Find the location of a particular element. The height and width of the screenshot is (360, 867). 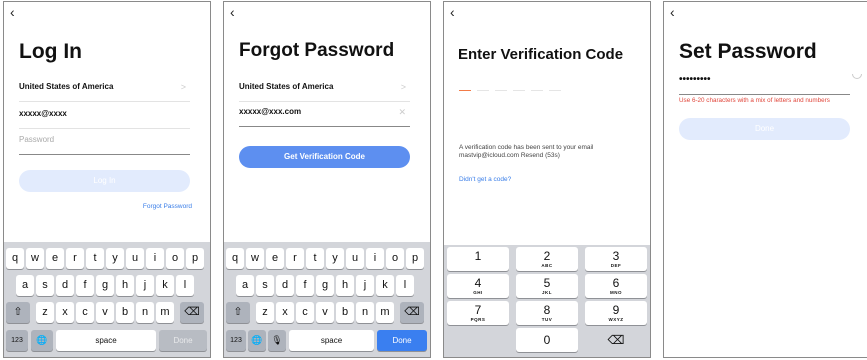

page-title: Set Password is located at coordinates (748, 51).